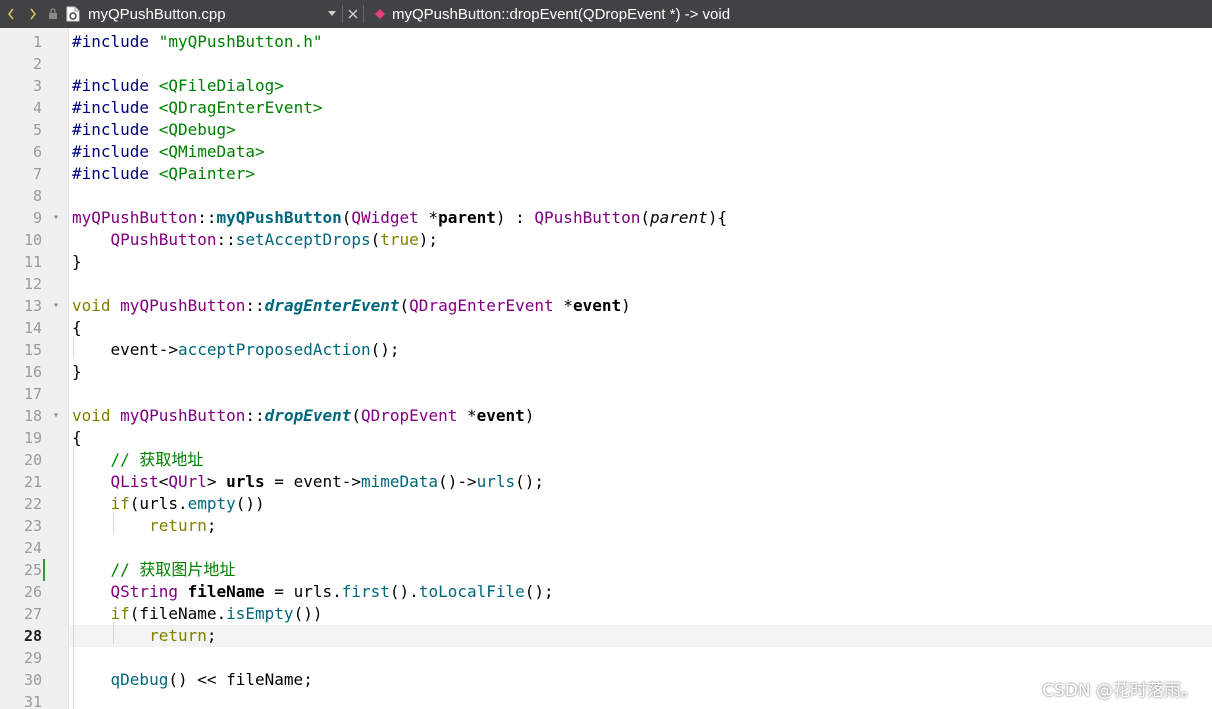  Describe the element at coordinates (11, 14) in the screenshot. I see `chevron-left-icon` at that location.